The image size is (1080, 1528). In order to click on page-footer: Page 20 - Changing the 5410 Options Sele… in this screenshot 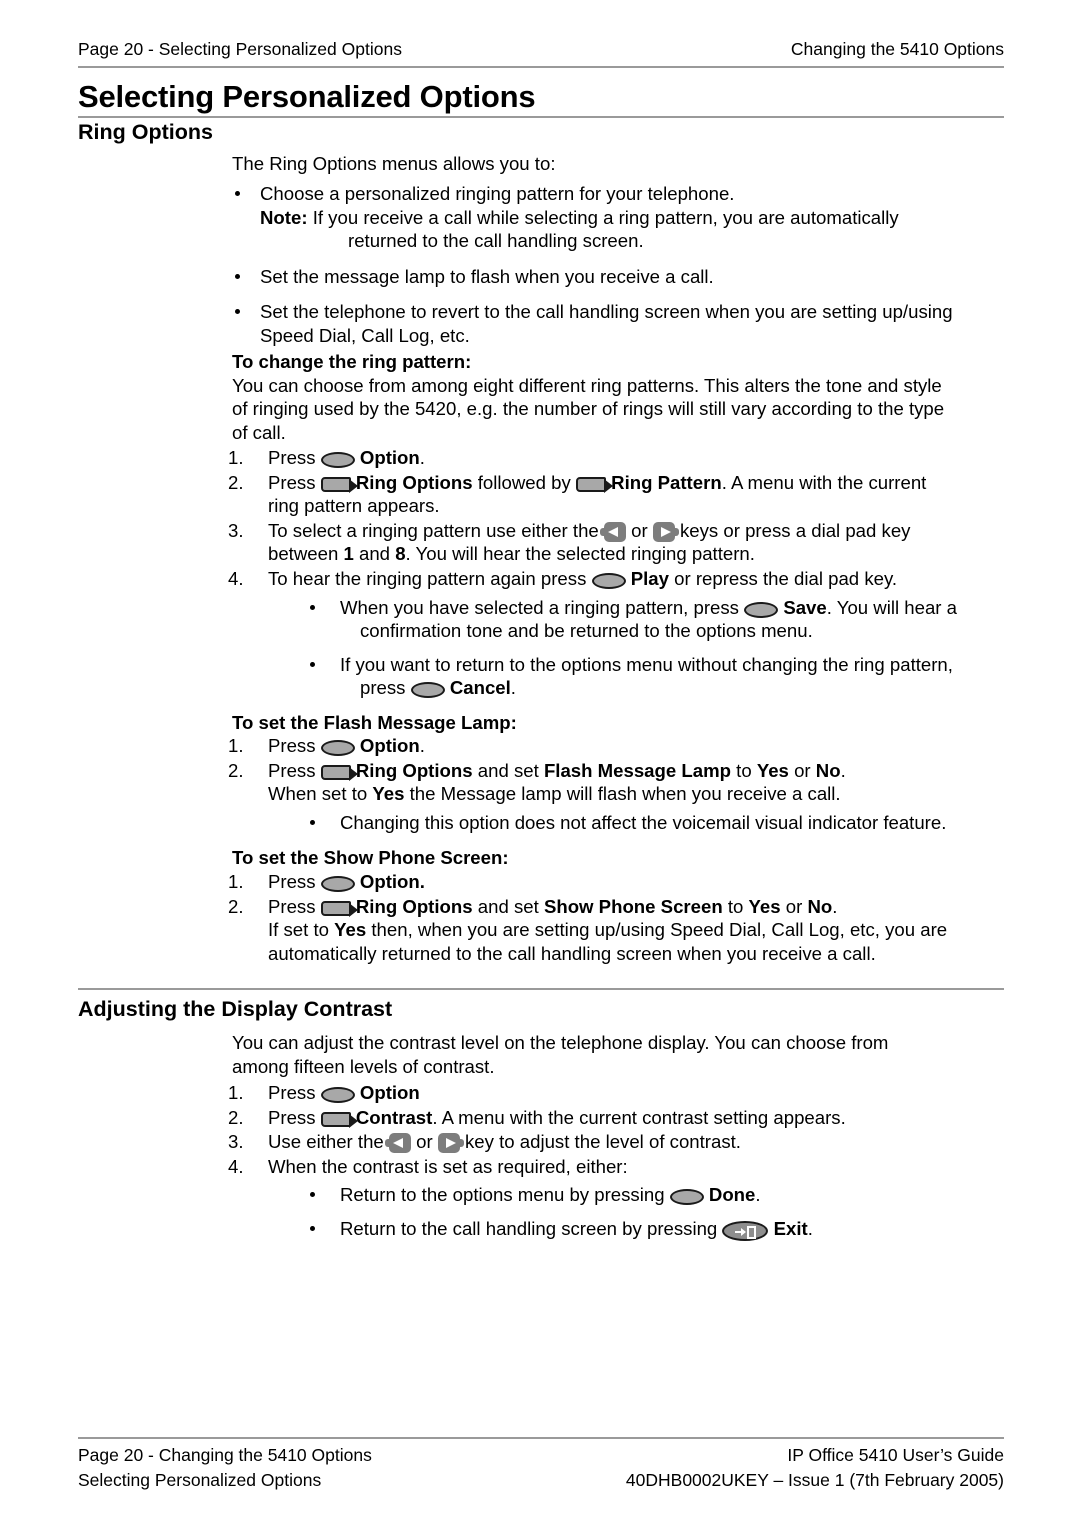, I will do `click(541, 1468)`.